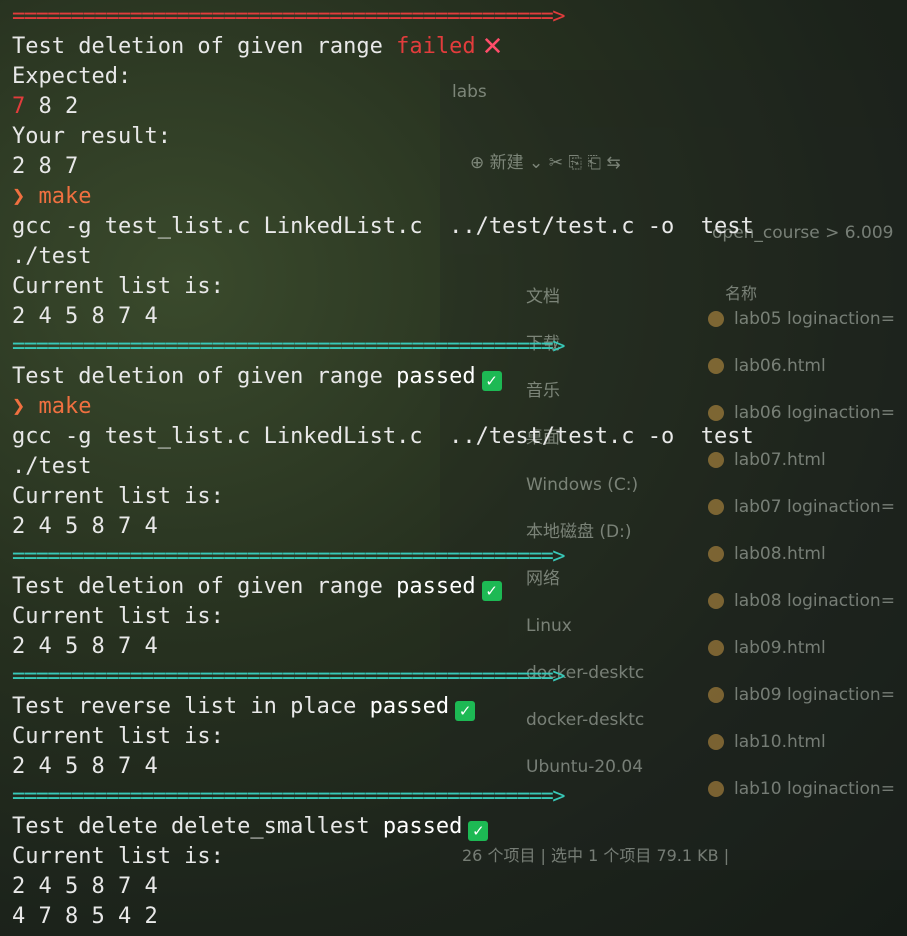 Image resolution: width=907 pixels, height=936 pixels. I want to click on cross-icon: ✕, so click(492, 47).